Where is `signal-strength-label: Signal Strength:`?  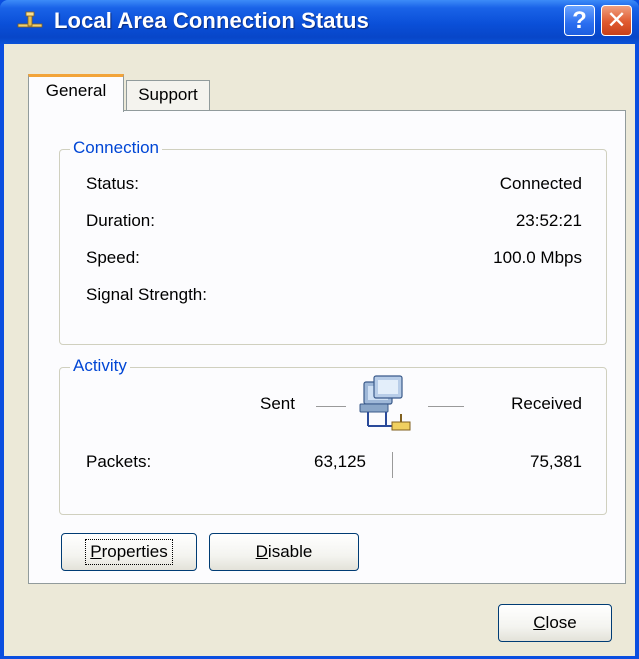
signal-strength-label: Signal Strength: is located at coordinates (146, 294).